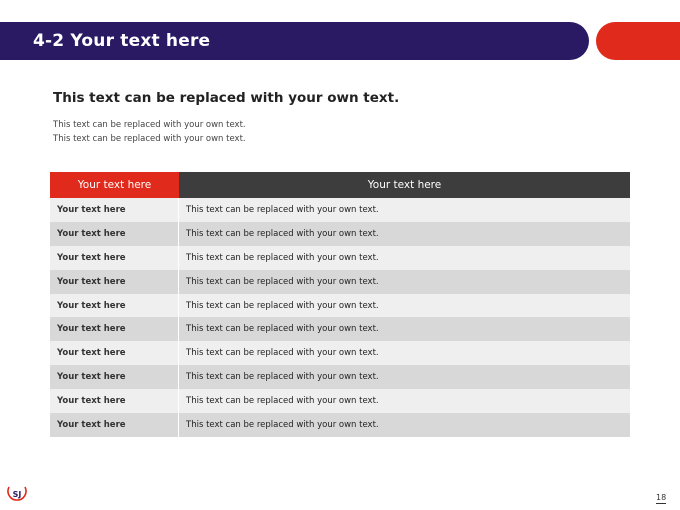 The image size is (680, 510). What do you see at coordinates (661, 498) in the screenshot?
I see `page-number: 18` at bounding box center [661, 498].